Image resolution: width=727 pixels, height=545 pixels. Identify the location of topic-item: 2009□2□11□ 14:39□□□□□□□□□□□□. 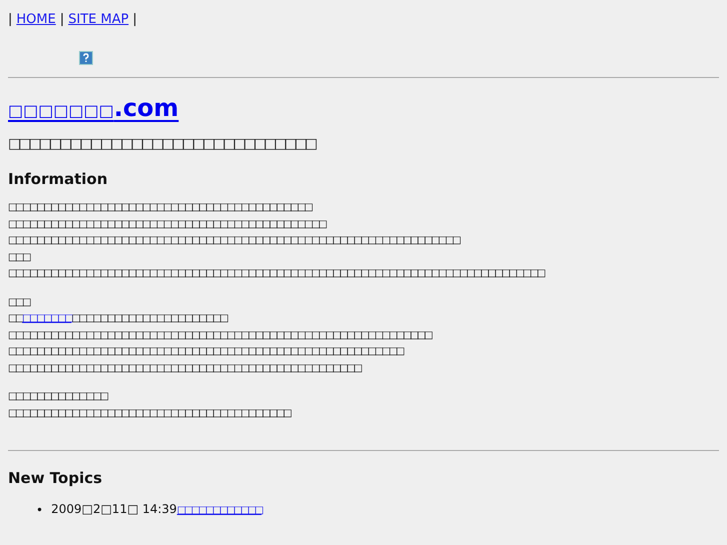
(158, 510).